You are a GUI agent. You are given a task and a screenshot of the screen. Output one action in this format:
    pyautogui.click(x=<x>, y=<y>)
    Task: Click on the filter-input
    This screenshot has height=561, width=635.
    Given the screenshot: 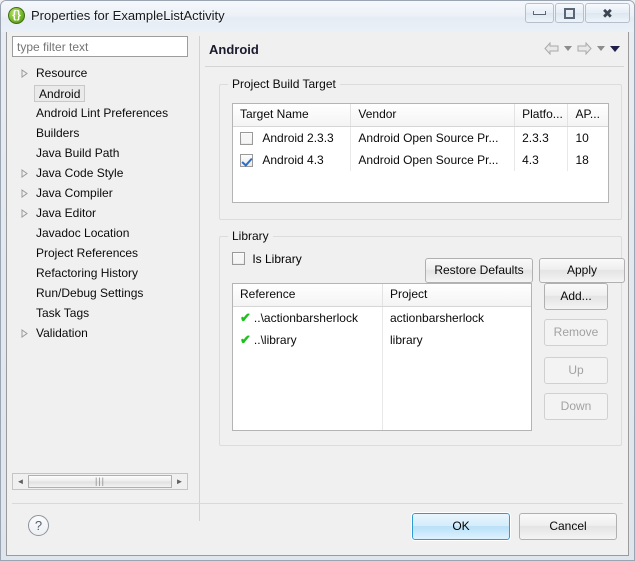 What is the action you would take?
    pyautogui.click(x=100, y=46)
    